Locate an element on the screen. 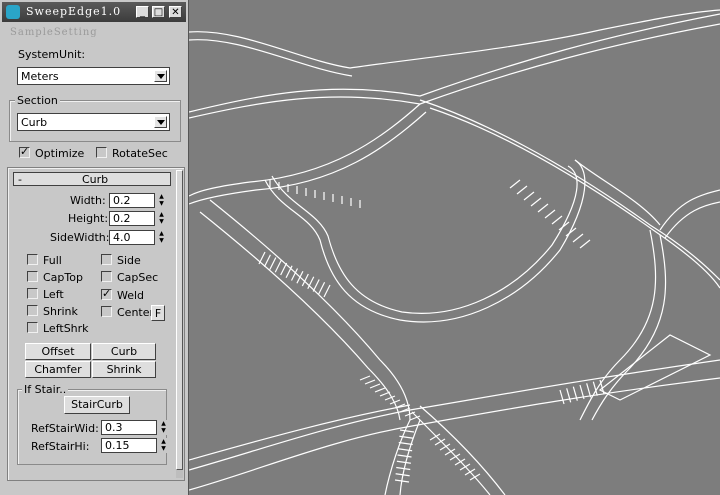 The width and height of the screenshot is (720, 495). weld-checkbox: ✓ is located at coordinates (106, 294).